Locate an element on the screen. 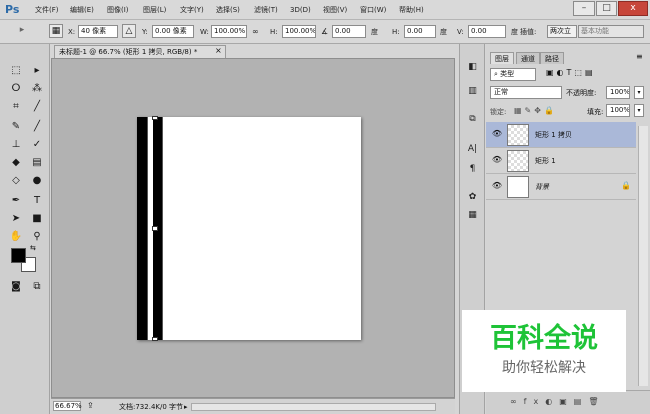 This screenshot has height=414, width=650. menu-edit: 编辑(E) is located at coordinates (82, 10).